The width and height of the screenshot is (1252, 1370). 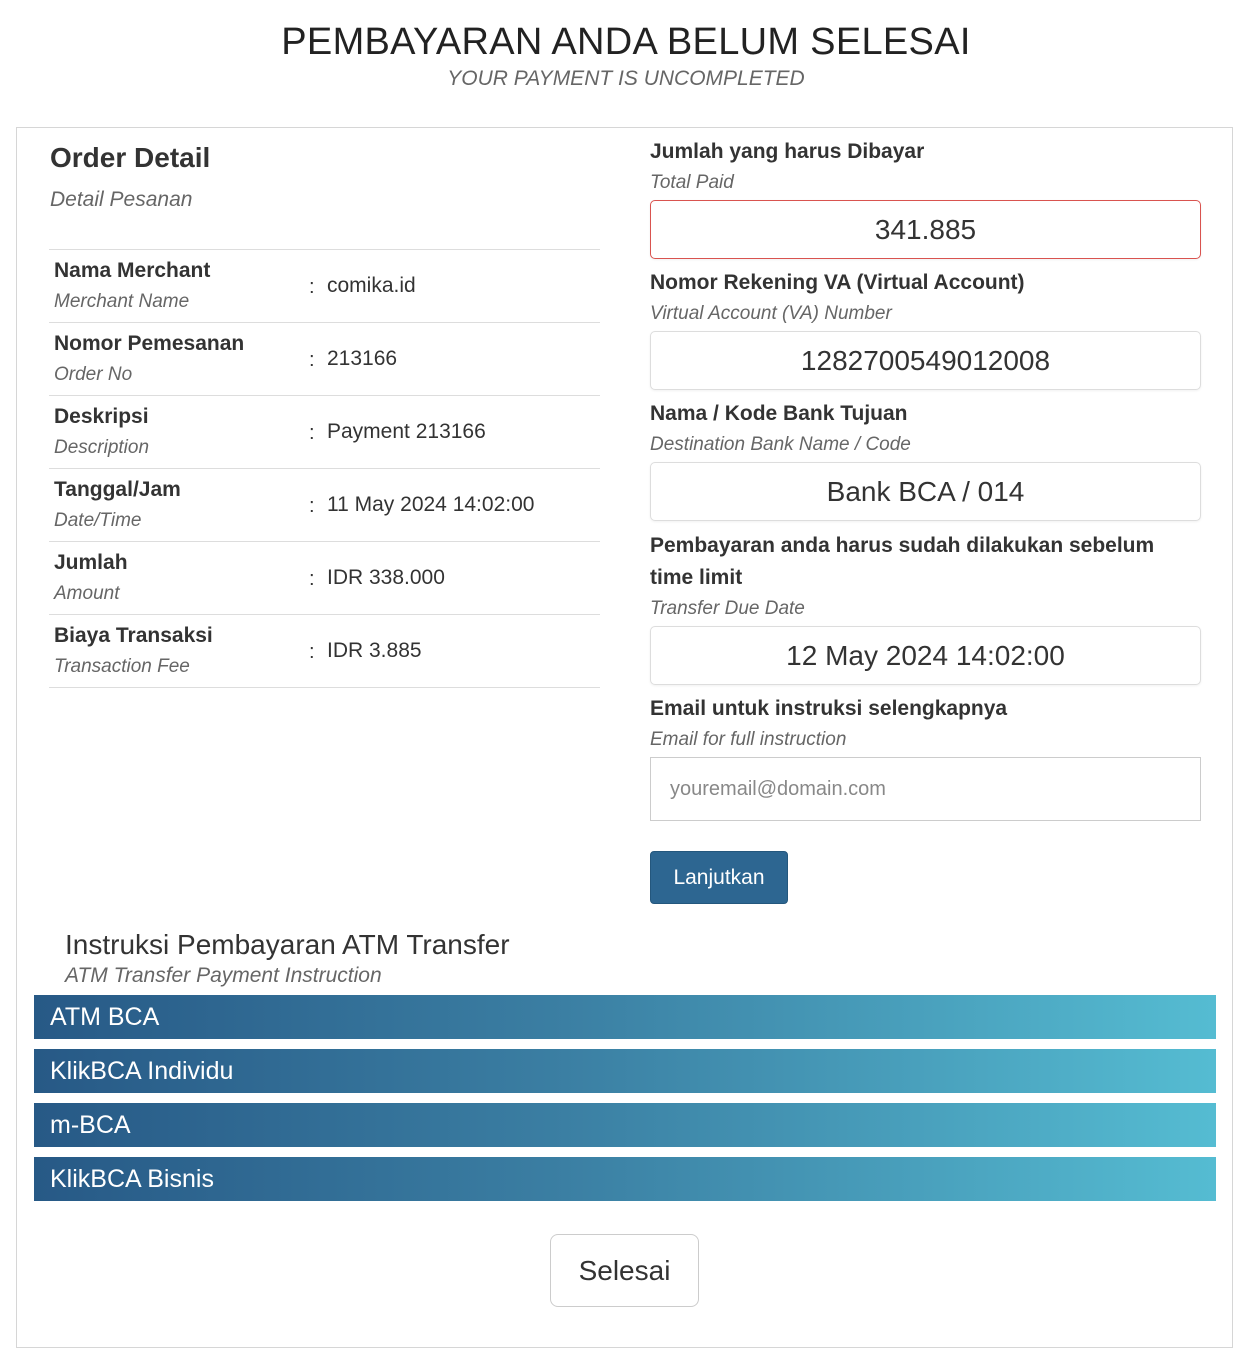 What do you see at coordinates (625, 1017) in the screenshot?
I see `accordion-item-atm-bca: ATM BCA` at bounding box center [625, 1017].